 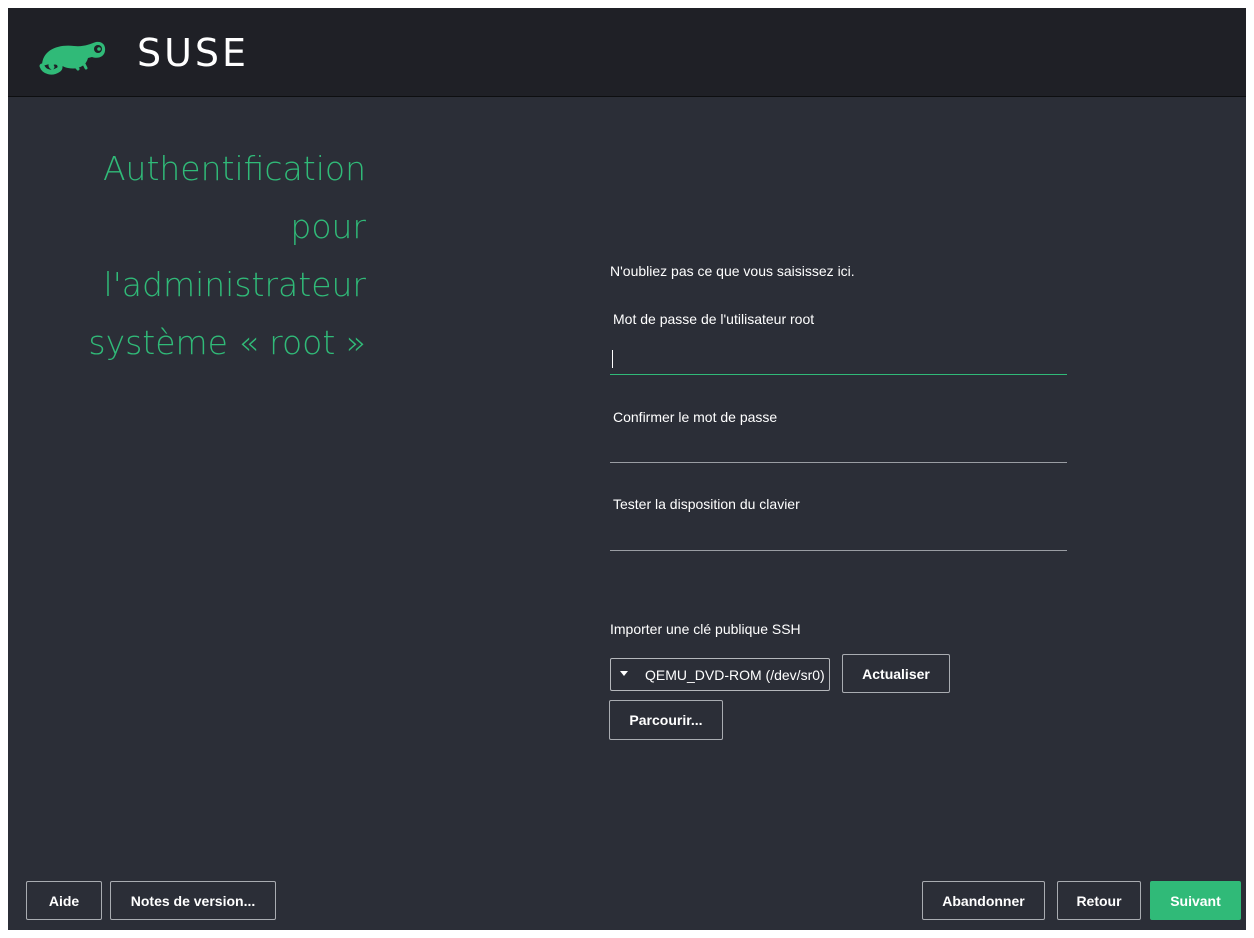 What do you see at coordinates (1099, 900) in the screenshot?
I see `back-button: Retour` at bounding box center [1099, 900].